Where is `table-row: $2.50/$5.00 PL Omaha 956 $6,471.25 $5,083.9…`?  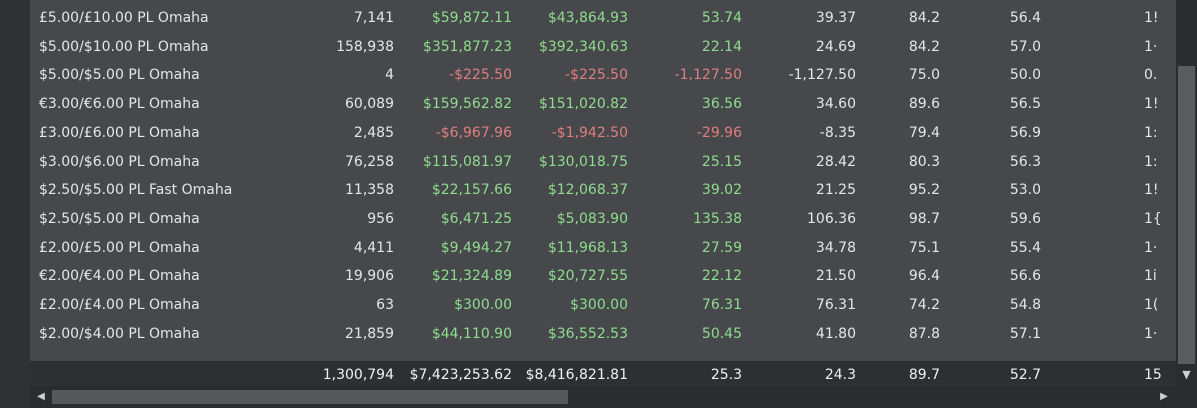 table-row: $2.50/$5.00 PL Omaha 956 $6,471.25 $5,083.9… is located at coordinates (603, 219).